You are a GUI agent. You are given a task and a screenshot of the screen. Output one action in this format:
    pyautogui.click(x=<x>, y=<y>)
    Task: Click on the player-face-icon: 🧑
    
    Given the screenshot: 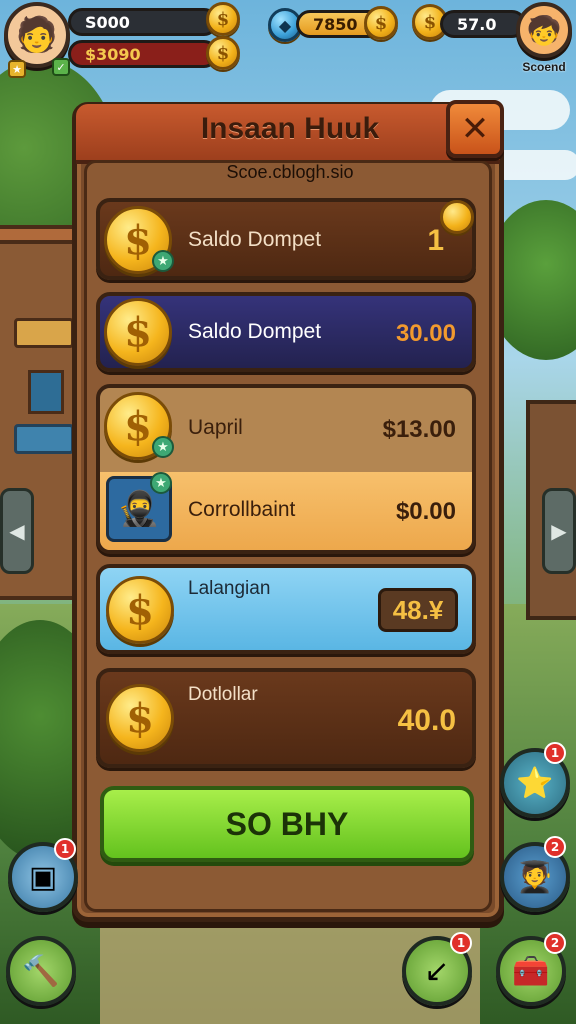 What is the action you would take?
    pyautogui.click(x=37, y=35)
    